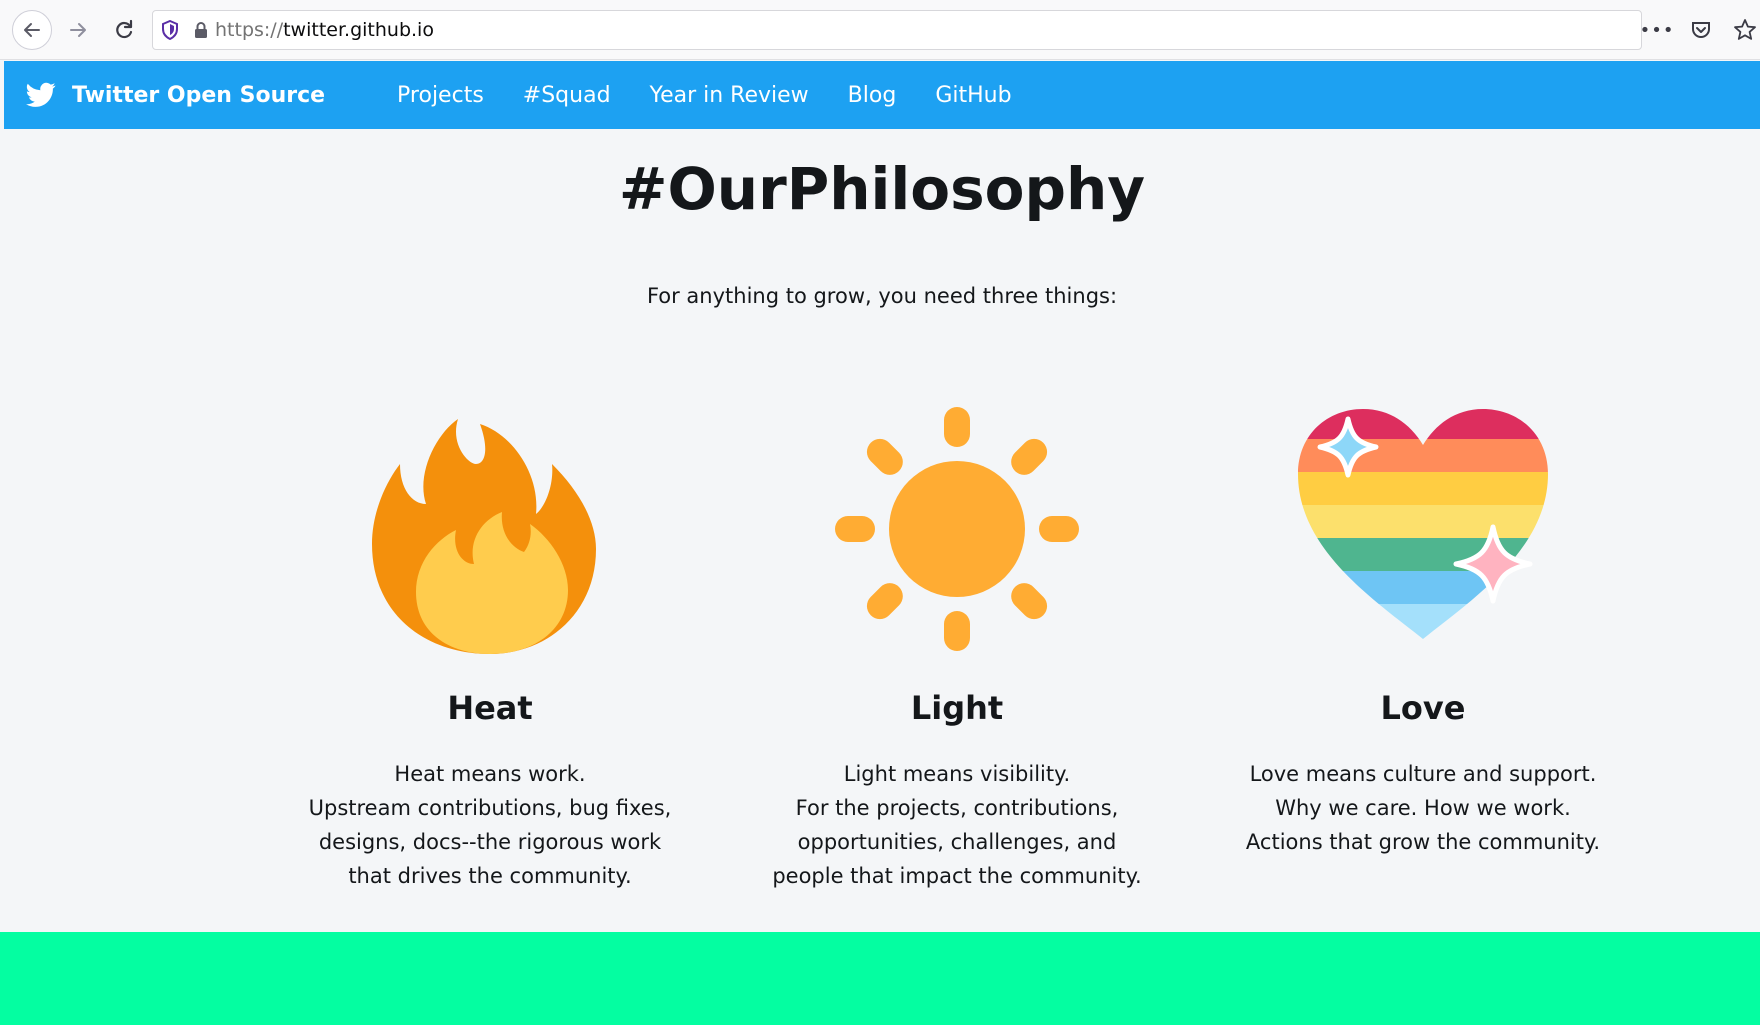  What do you see at coordinates (1657, 30) in the screenshot?
I see `page-actions-icon: •••` at bounding box center [1657, 30].